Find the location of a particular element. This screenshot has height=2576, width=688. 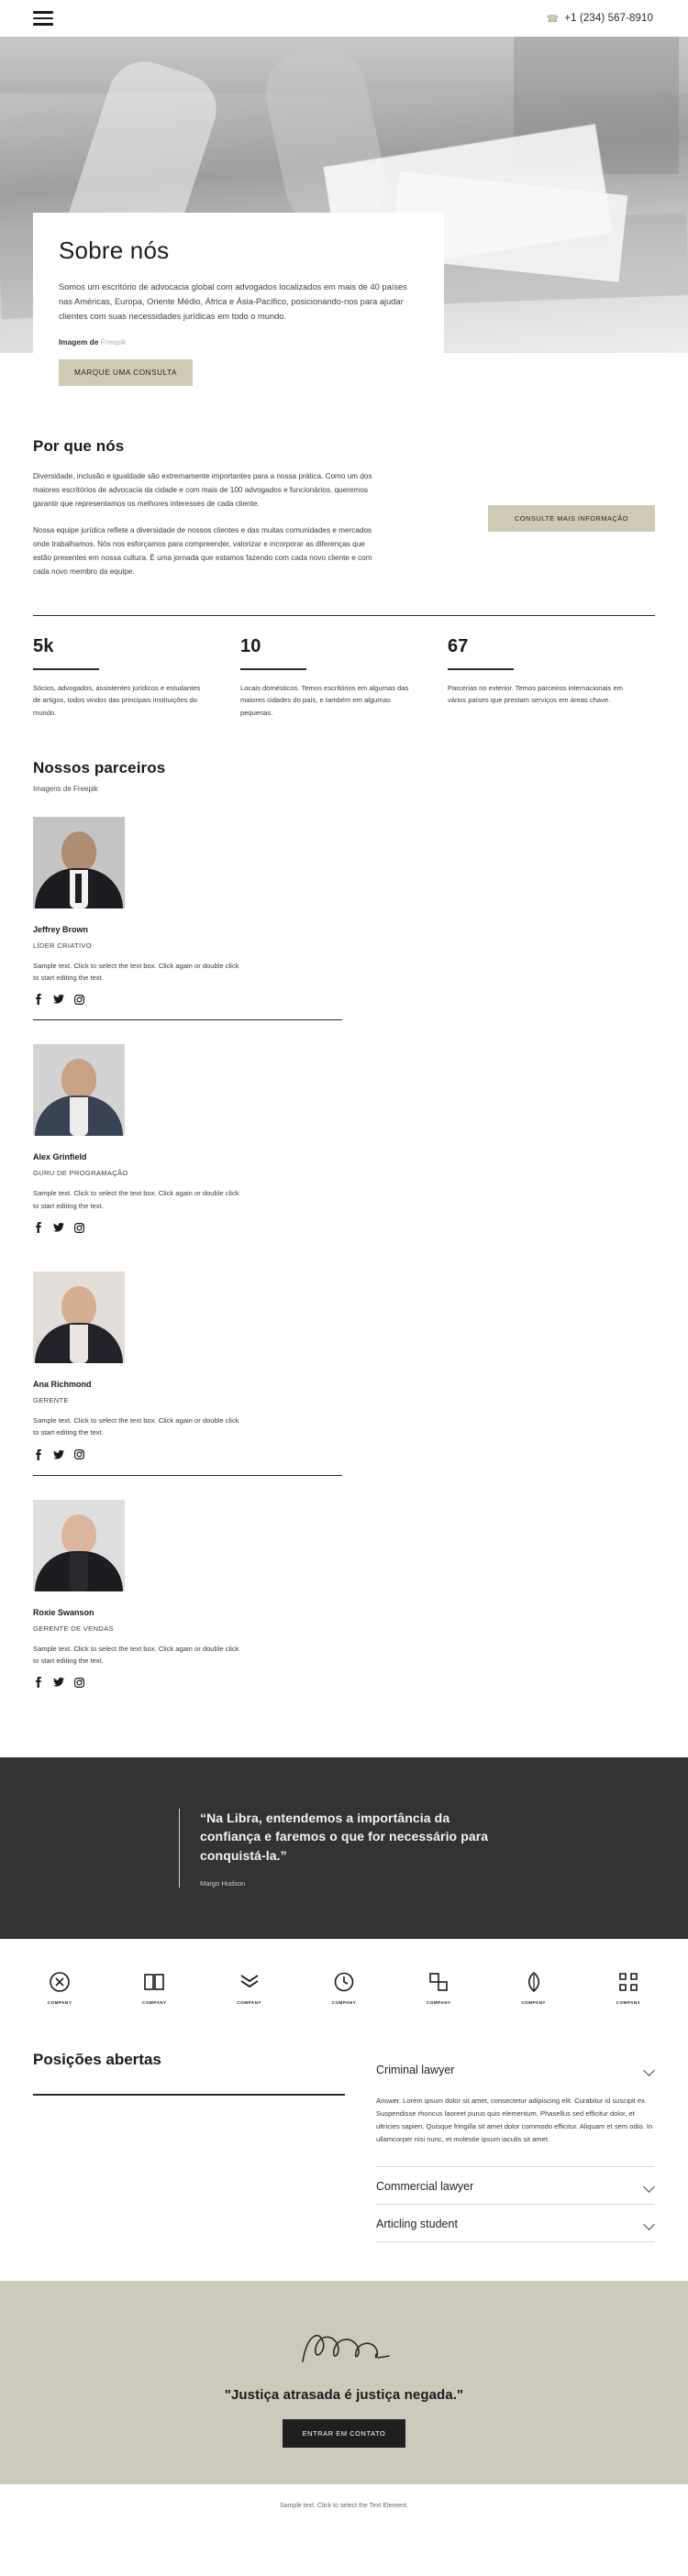

accordion-item-articling-student: Articling student is located at coordinates (515, 2224).